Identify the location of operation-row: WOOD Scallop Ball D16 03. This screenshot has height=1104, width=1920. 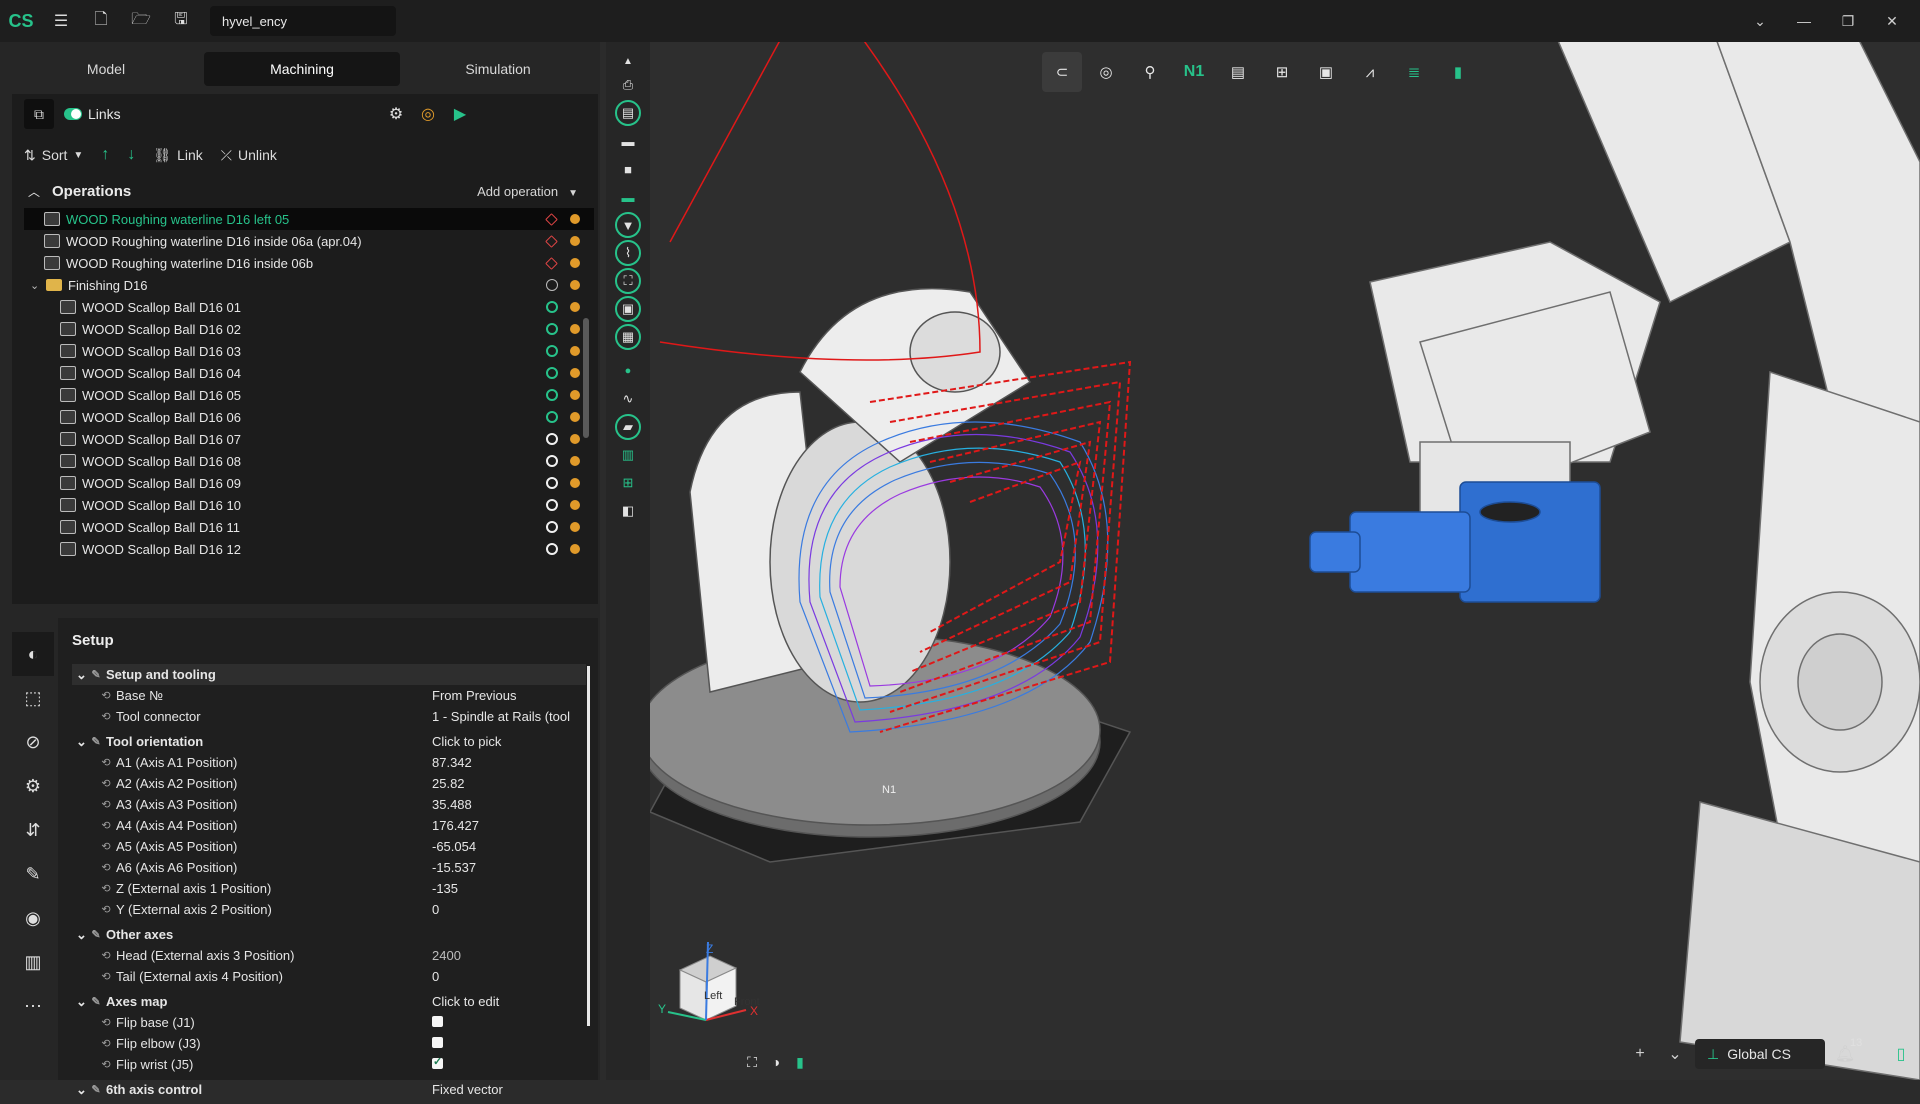
(309, 351).